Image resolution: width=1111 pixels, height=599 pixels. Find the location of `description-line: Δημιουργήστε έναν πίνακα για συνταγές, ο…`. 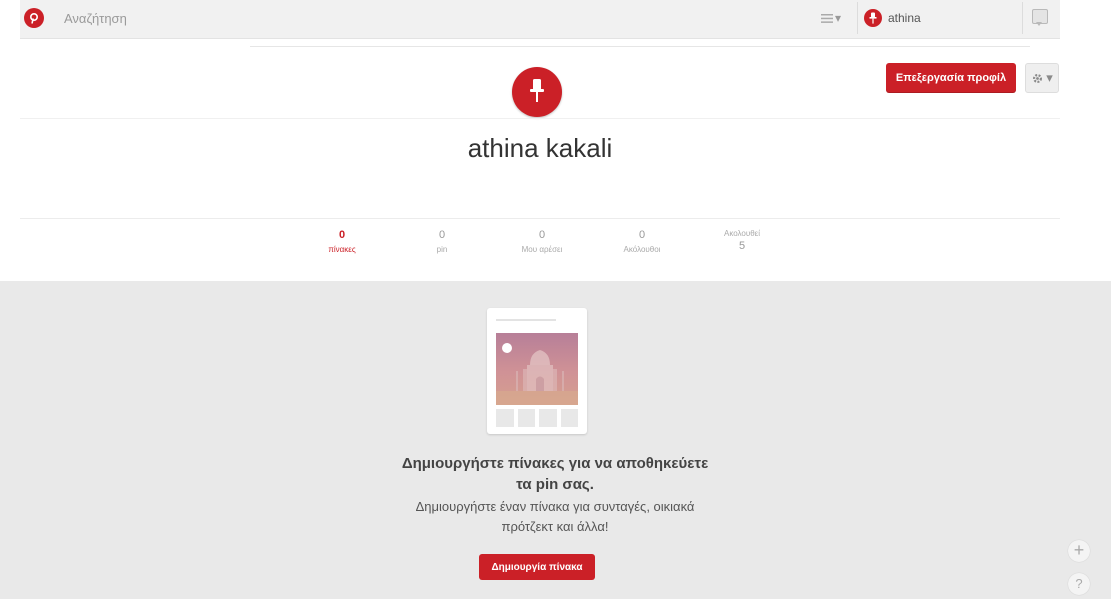

description-line: Δημιουργήστε έναν πίνακα για συνταγές, ο… is located at coordinates (555, 506).